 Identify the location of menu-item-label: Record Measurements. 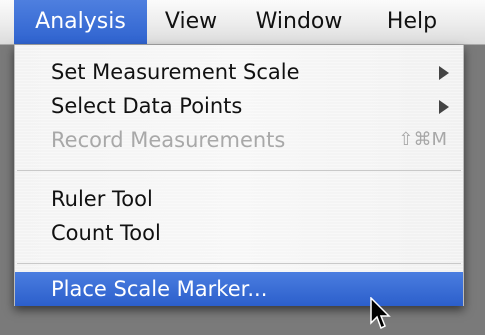
(168, 140).